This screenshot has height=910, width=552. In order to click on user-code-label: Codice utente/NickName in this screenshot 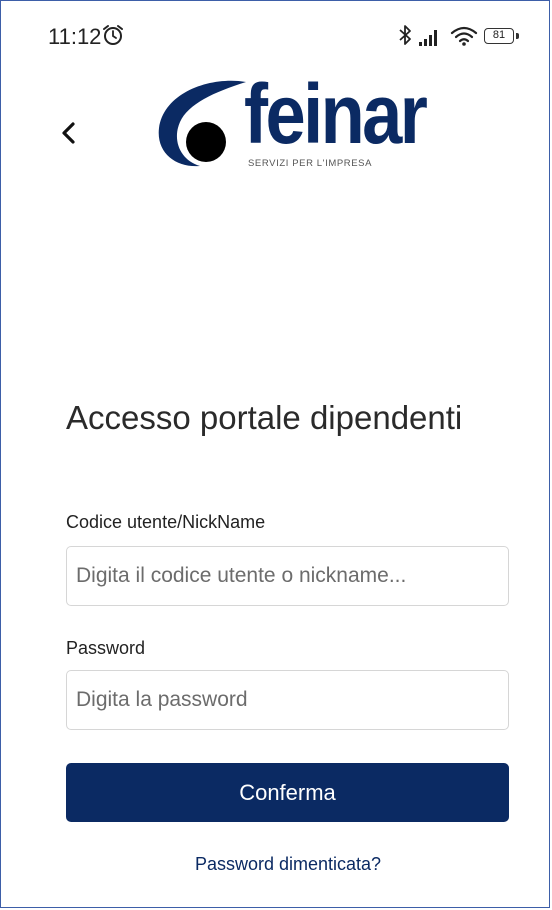, I will do `click(166, 522)`.